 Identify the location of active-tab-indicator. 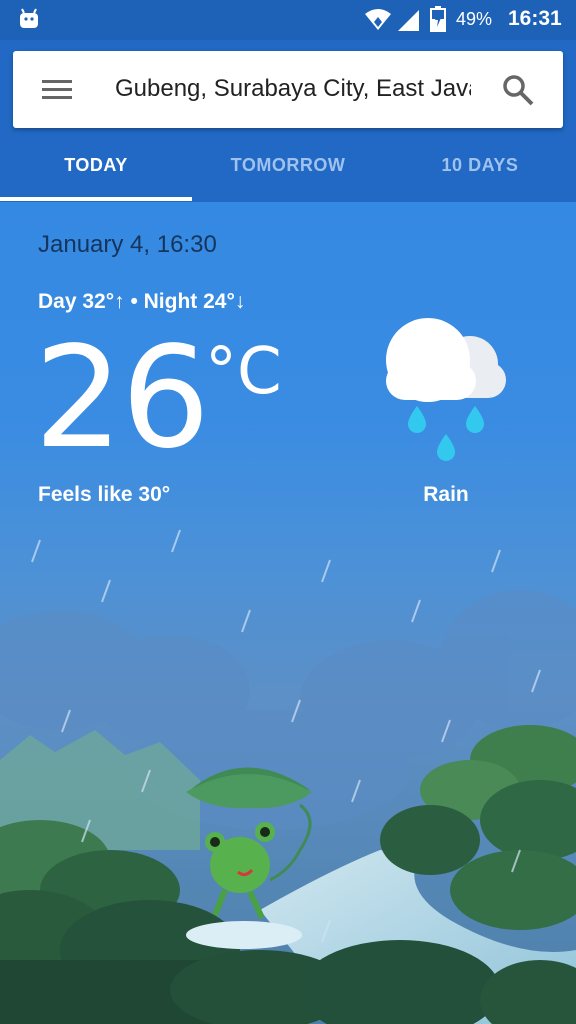
(96, 199).